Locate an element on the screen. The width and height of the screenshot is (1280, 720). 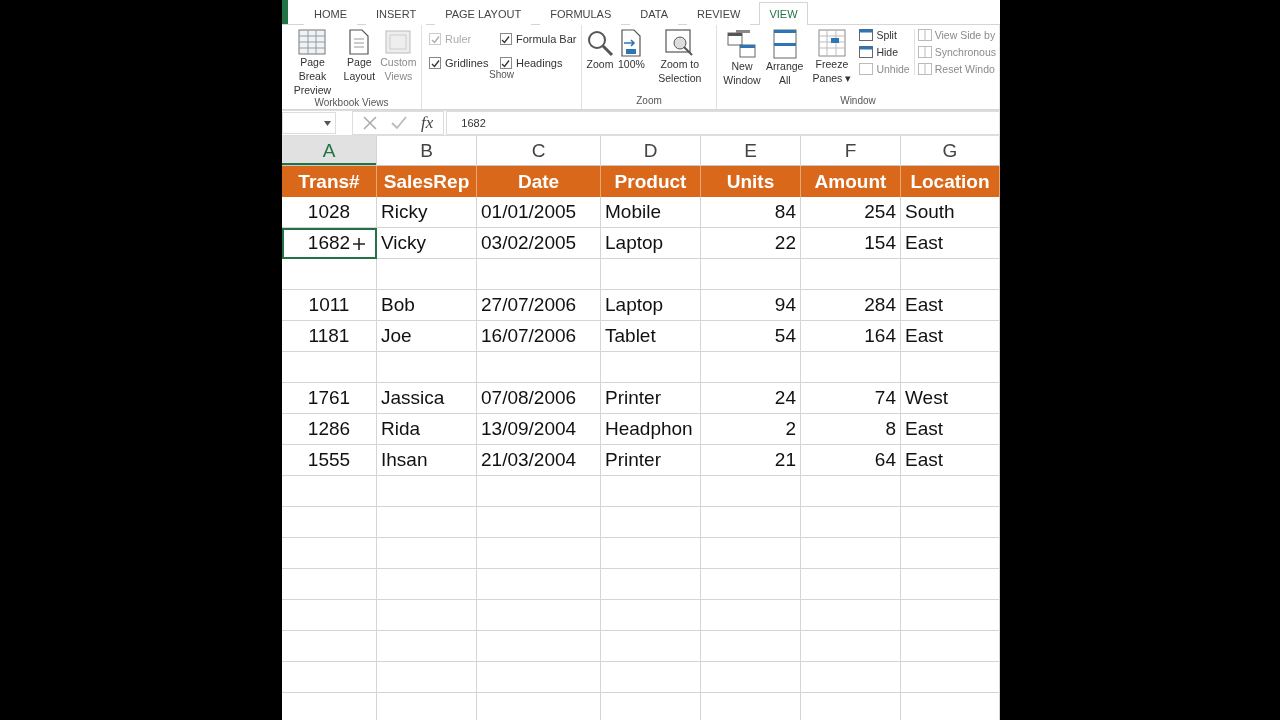
ribbon-button: Hide is located at coordinates (884, 52).